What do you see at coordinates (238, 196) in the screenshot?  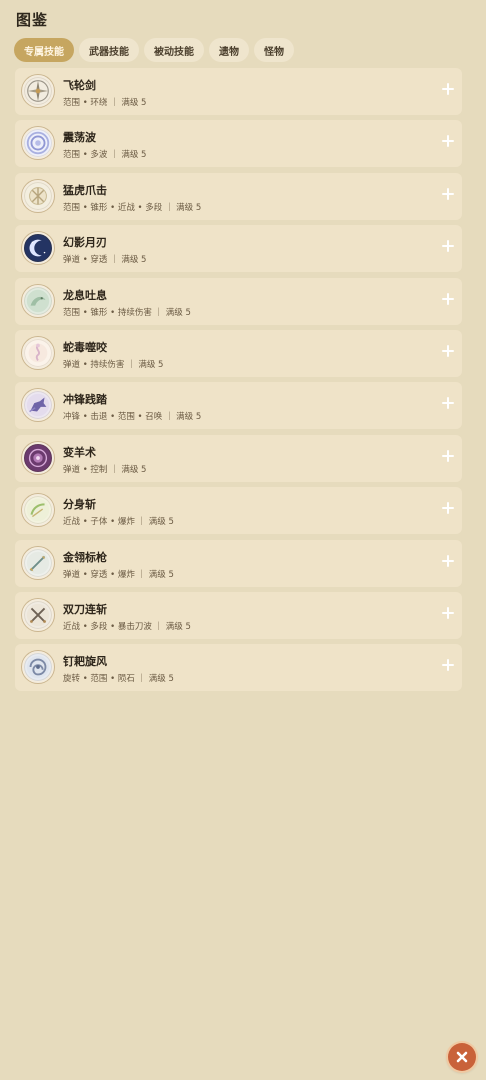 I see `skill-card: 猛虎爪击 范围 • 锥形 • 近战 • 多段 ｜ 满级 5` at bounding box center [238, 196].